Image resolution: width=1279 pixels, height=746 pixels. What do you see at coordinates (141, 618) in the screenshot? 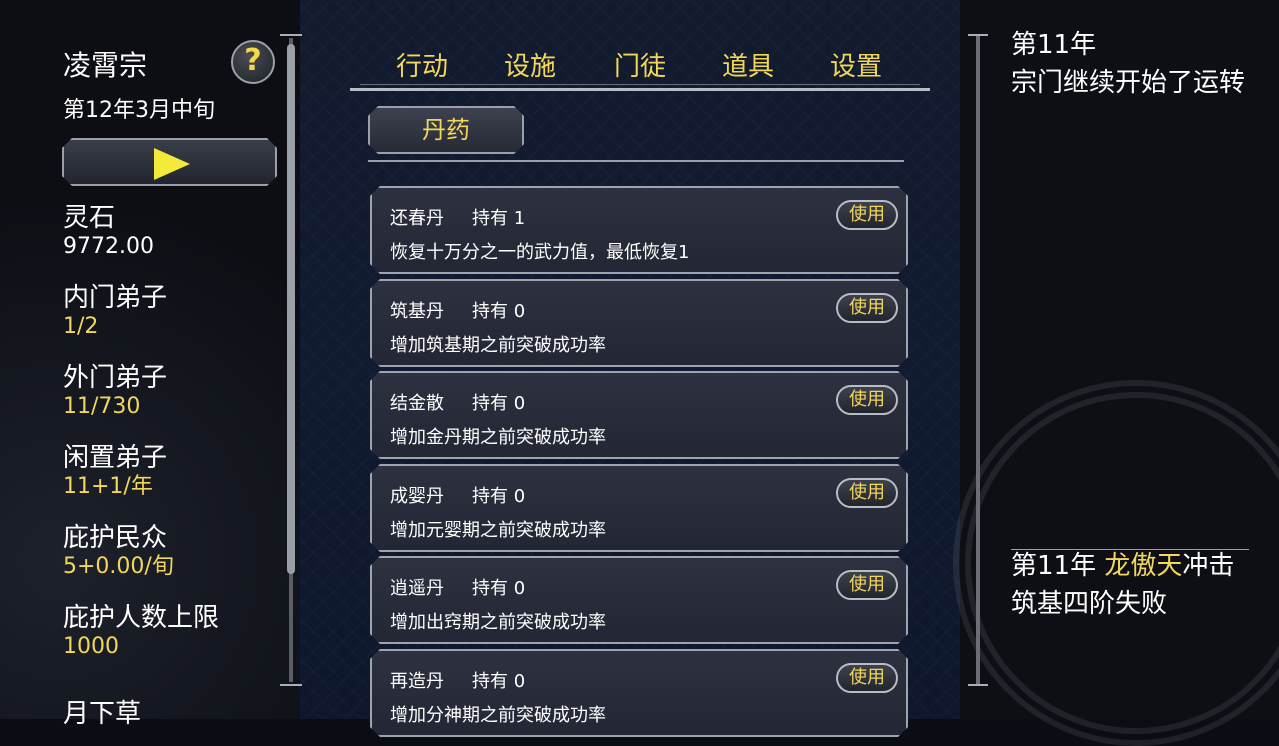
I see `stat-label: 庇护人数上限` at bounding box center [141, 618].